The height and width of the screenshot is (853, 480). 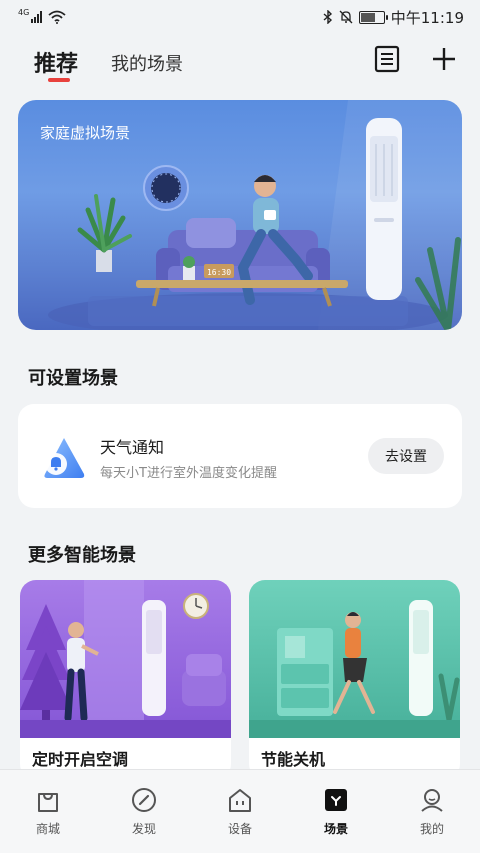 I want to click on battery-icon, so click(x=373, y=17).